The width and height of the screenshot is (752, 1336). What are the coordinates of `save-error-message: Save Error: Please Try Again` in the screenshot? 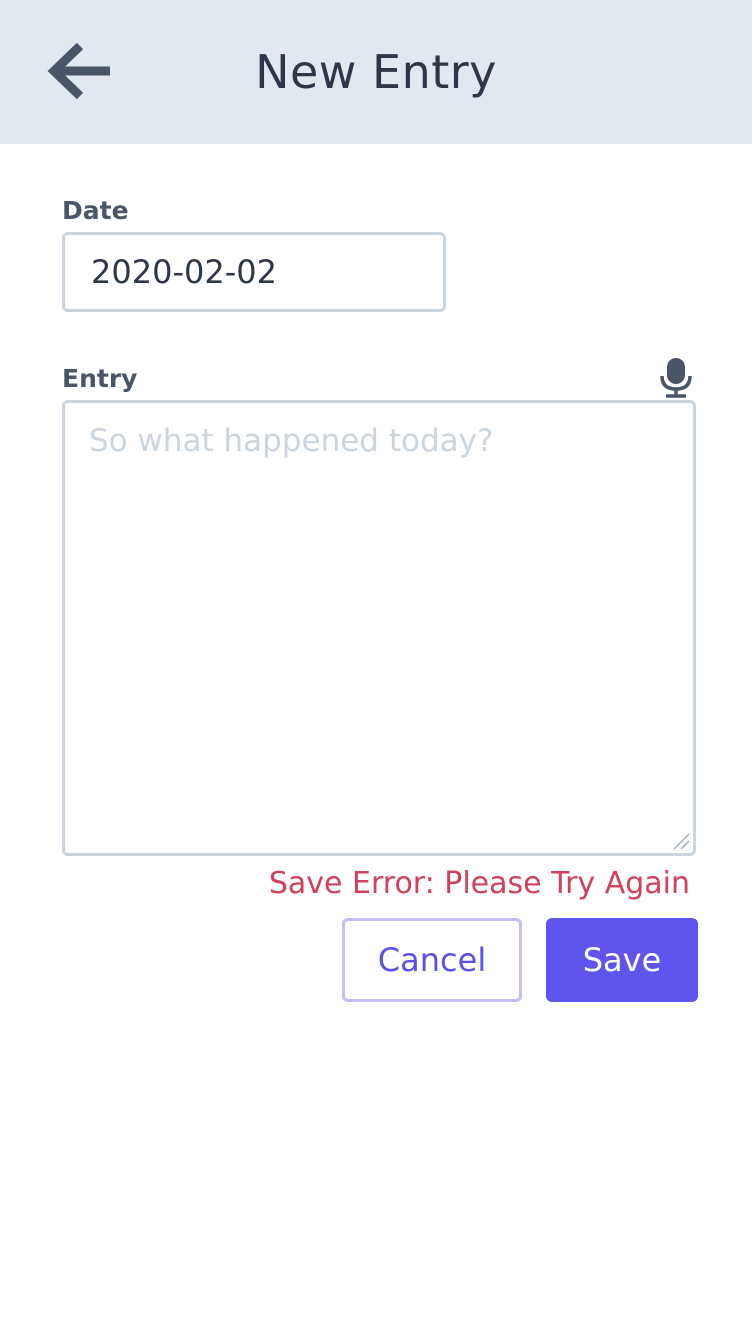 It's located at (479, 883).